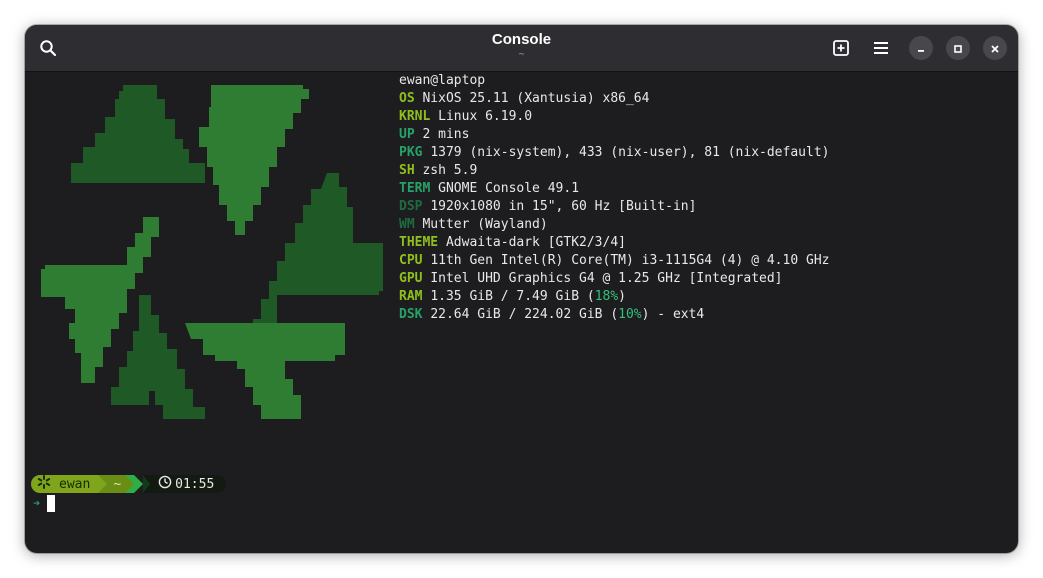 The height and width of the screenshot is (578, 1043). Describe the element at coordinates (411, 260) in the screenshot. I see `info-key: CPU` at that location.